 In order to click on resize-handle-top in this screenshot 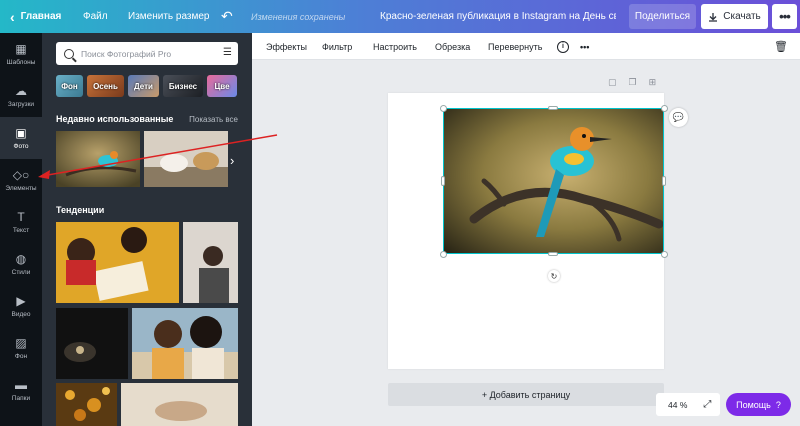, I will do `click(553, 108)`.